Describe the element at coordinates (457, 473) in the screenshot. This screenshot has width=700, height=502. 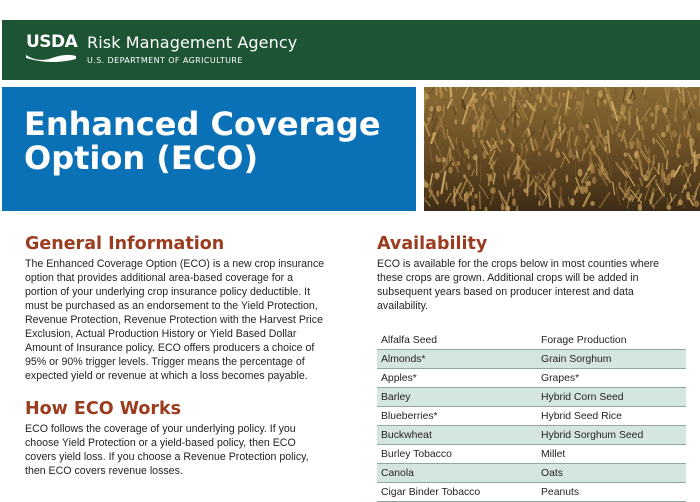
I see `crop-cell: Canola` at that location.